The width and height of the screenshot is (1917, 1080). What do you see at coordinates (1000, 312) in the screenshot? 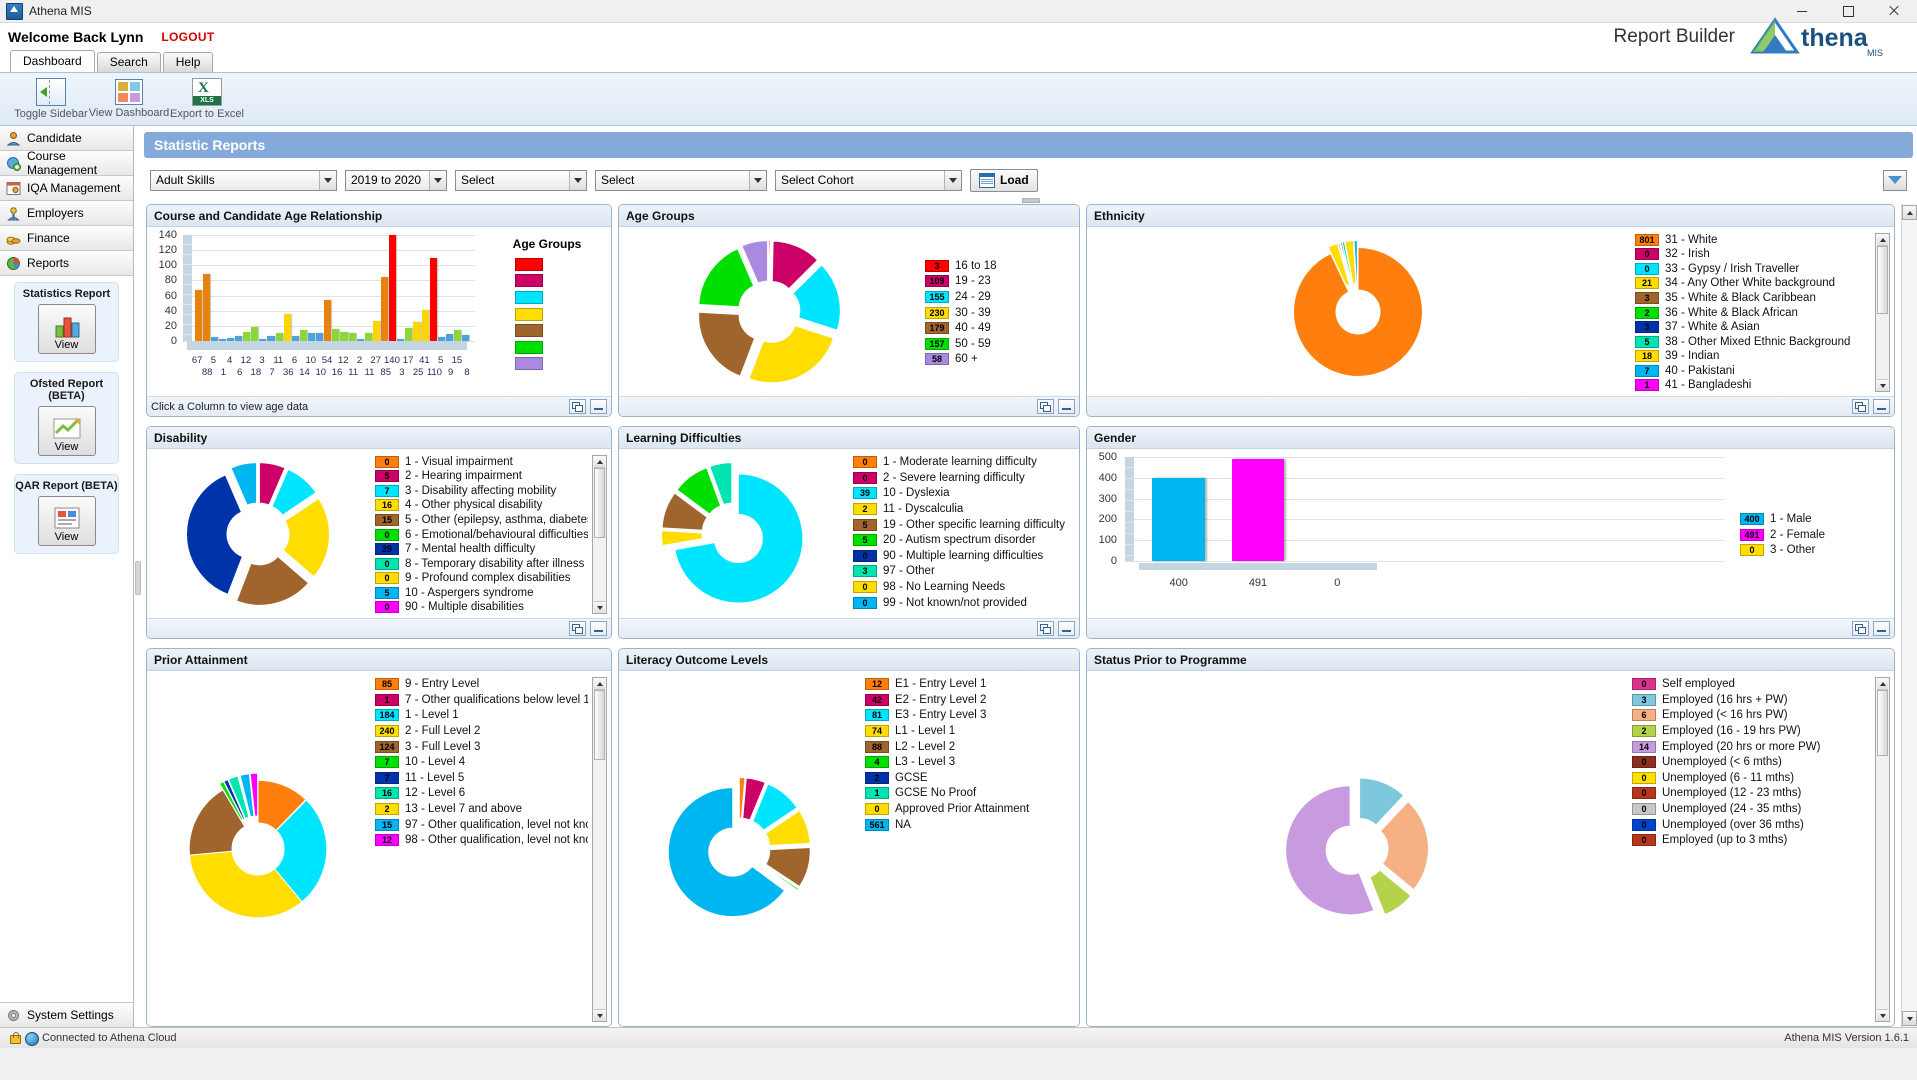
I see `legend-item: 230 30 - 39` at bounding box center [1000, 312].